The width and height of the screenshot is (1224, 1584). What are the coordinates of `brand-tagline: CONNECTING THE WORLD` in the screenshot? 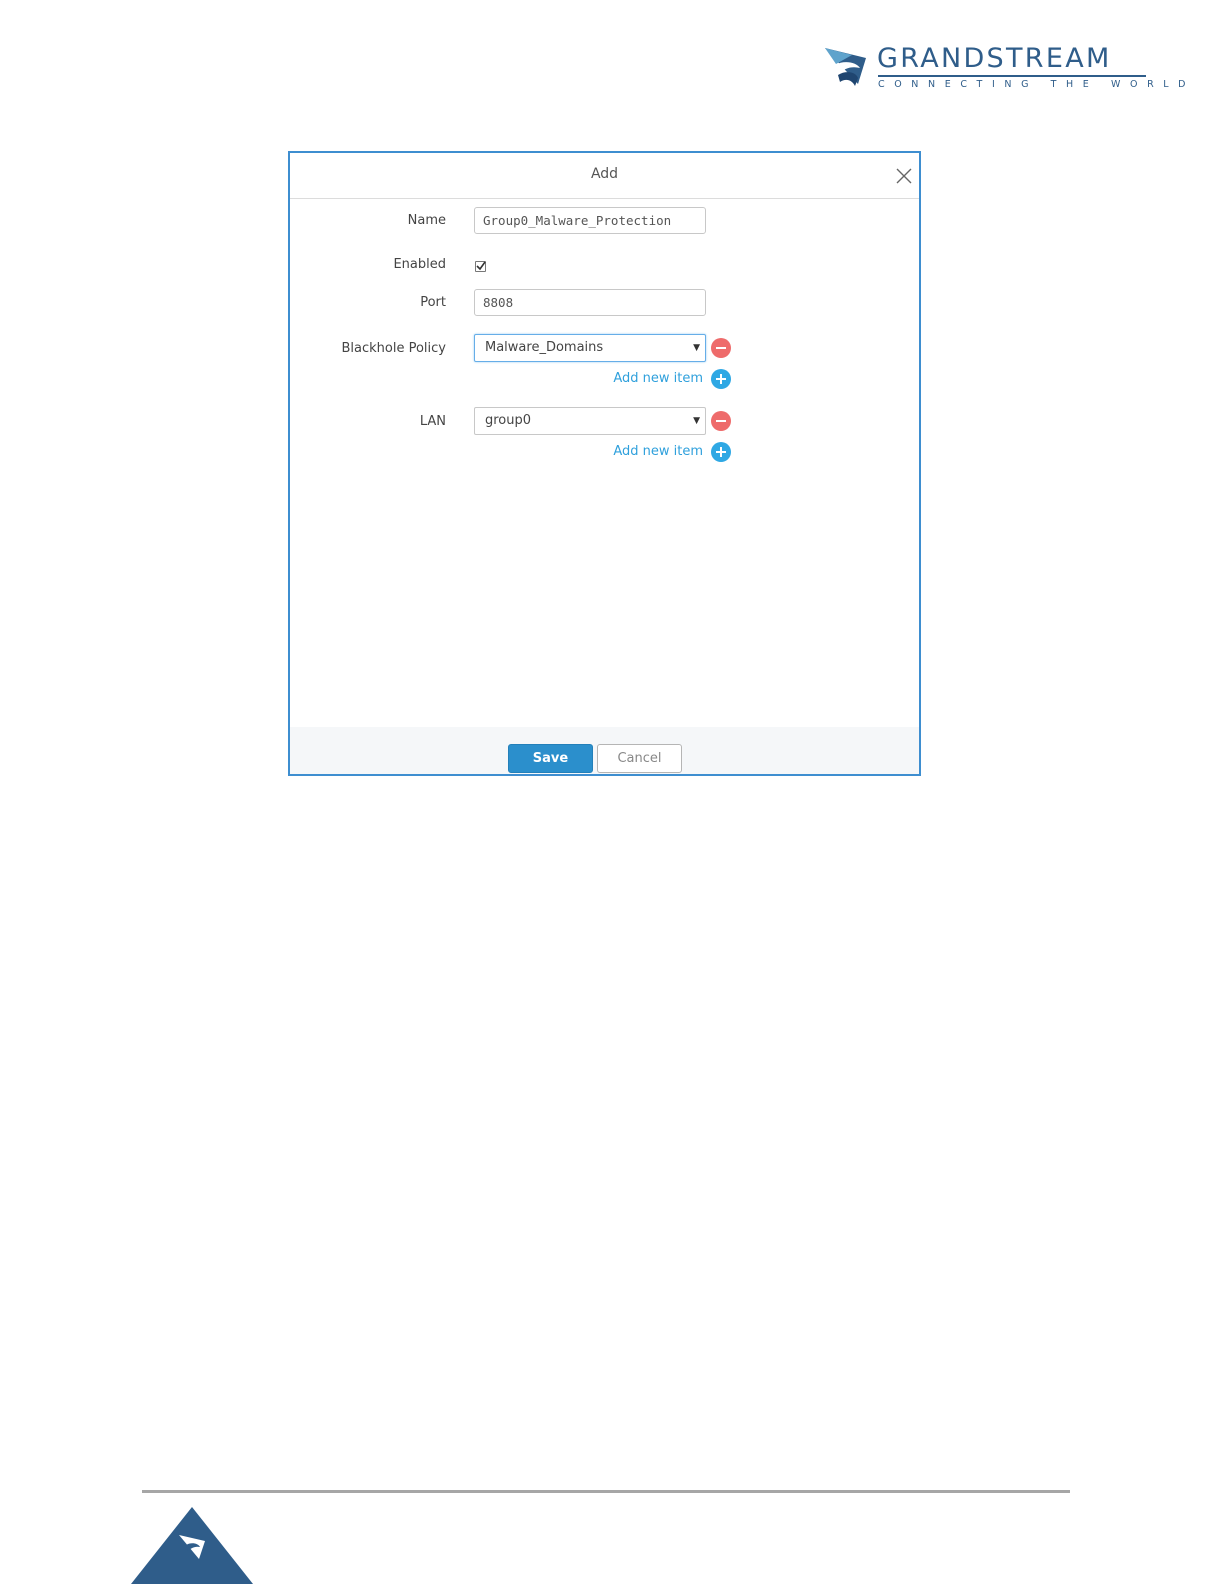 It's located at (1037, 84).